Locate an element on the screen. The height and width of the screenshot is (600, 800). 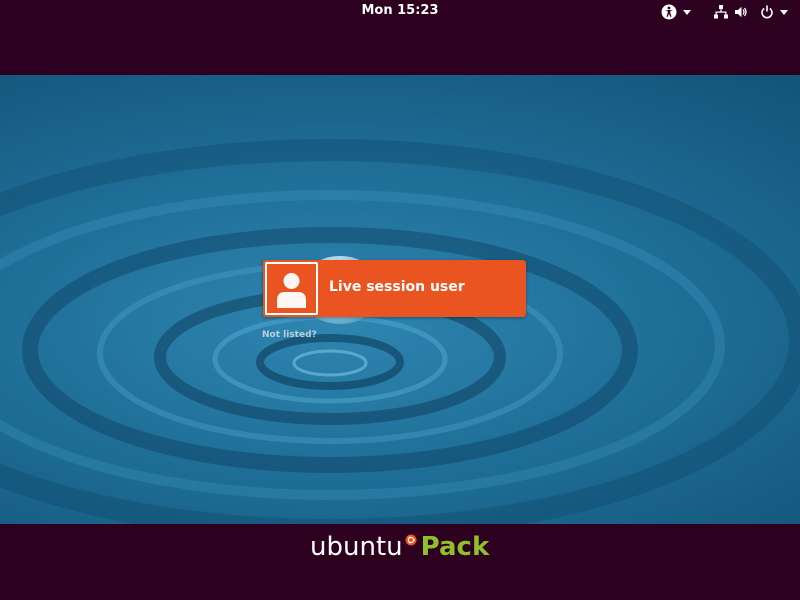
logo-suffix: Pack is located at coordinates (455, 547).